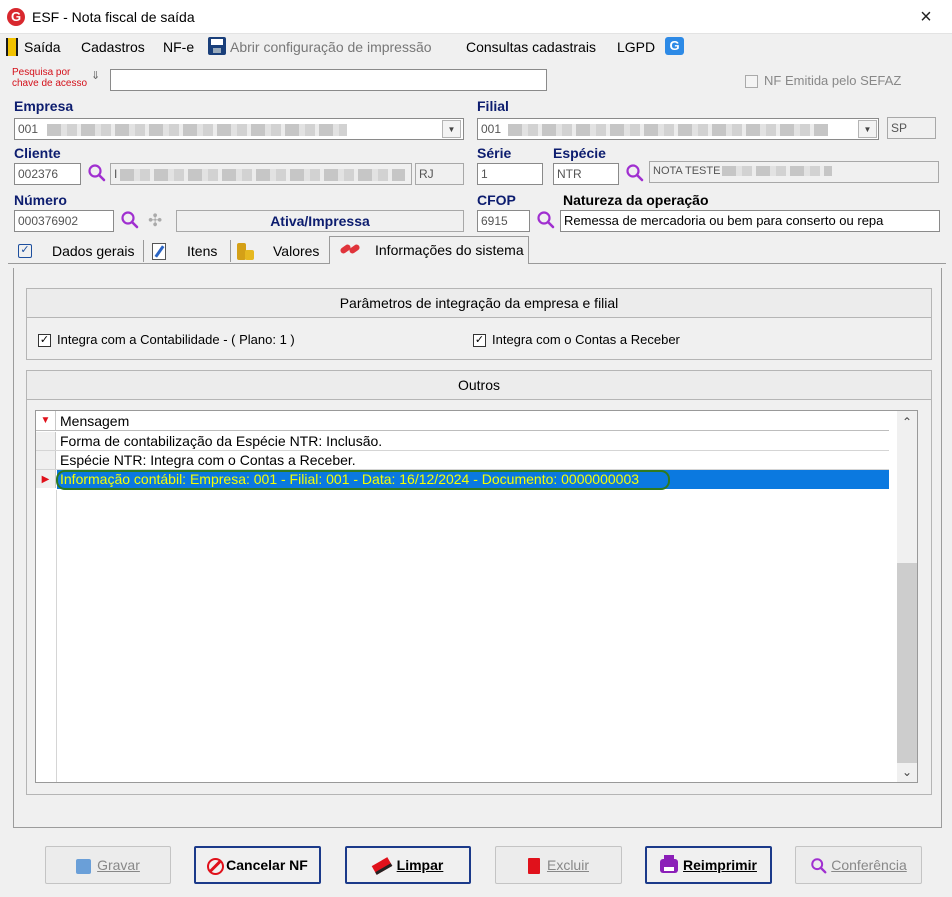 This screenshot has height=897, width=952. What do you see at coordinates (408, 865) in the screenshot?
I see `limpar-button: Limpar` at bounding box center [408, 865].